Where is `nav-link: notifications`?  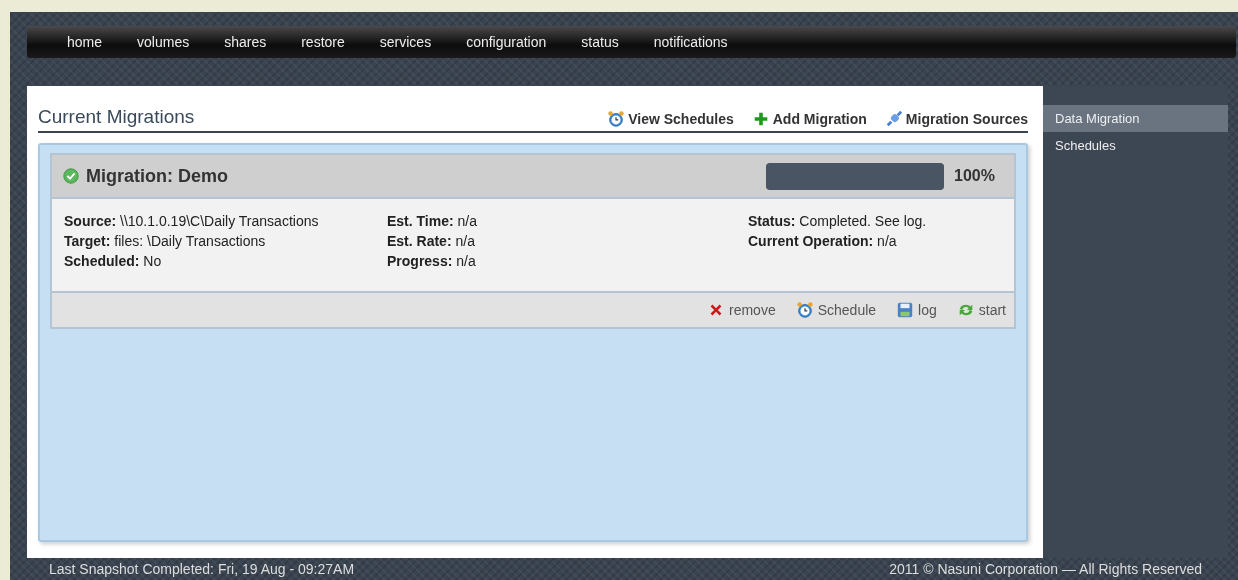 nav-link: notifications is located at coordinates (690, 42).